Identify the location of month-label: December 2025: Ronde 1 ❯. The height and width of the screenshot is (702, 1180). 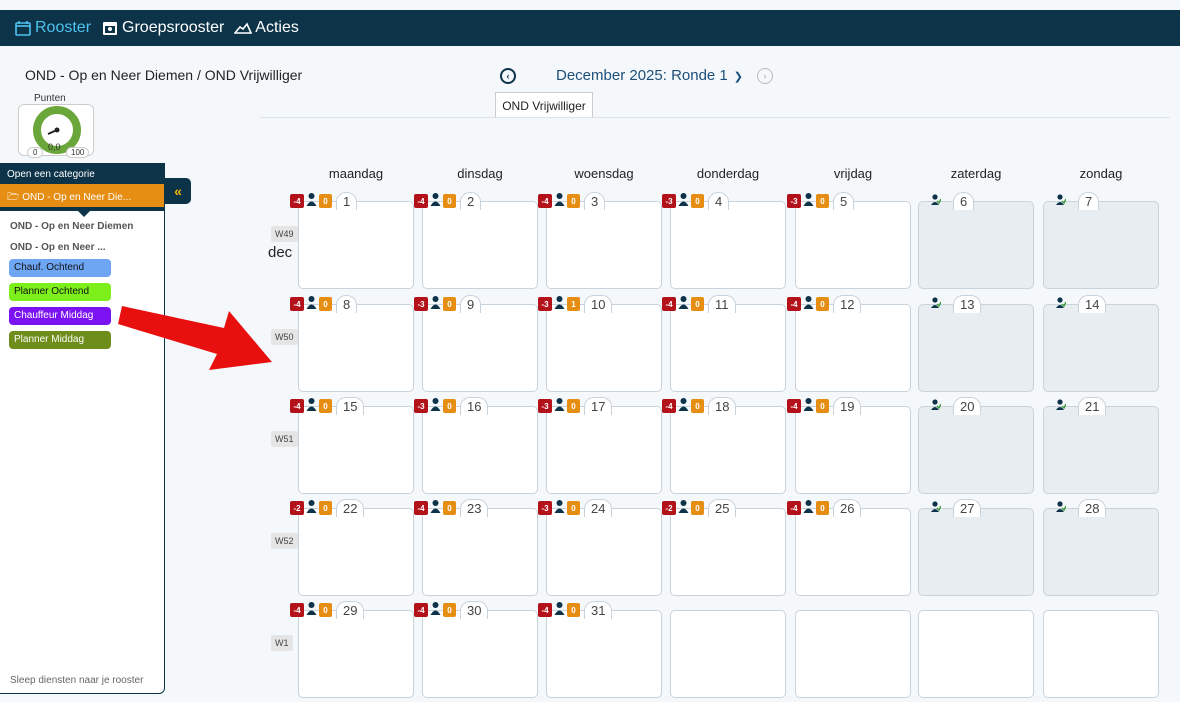
(649, 75).